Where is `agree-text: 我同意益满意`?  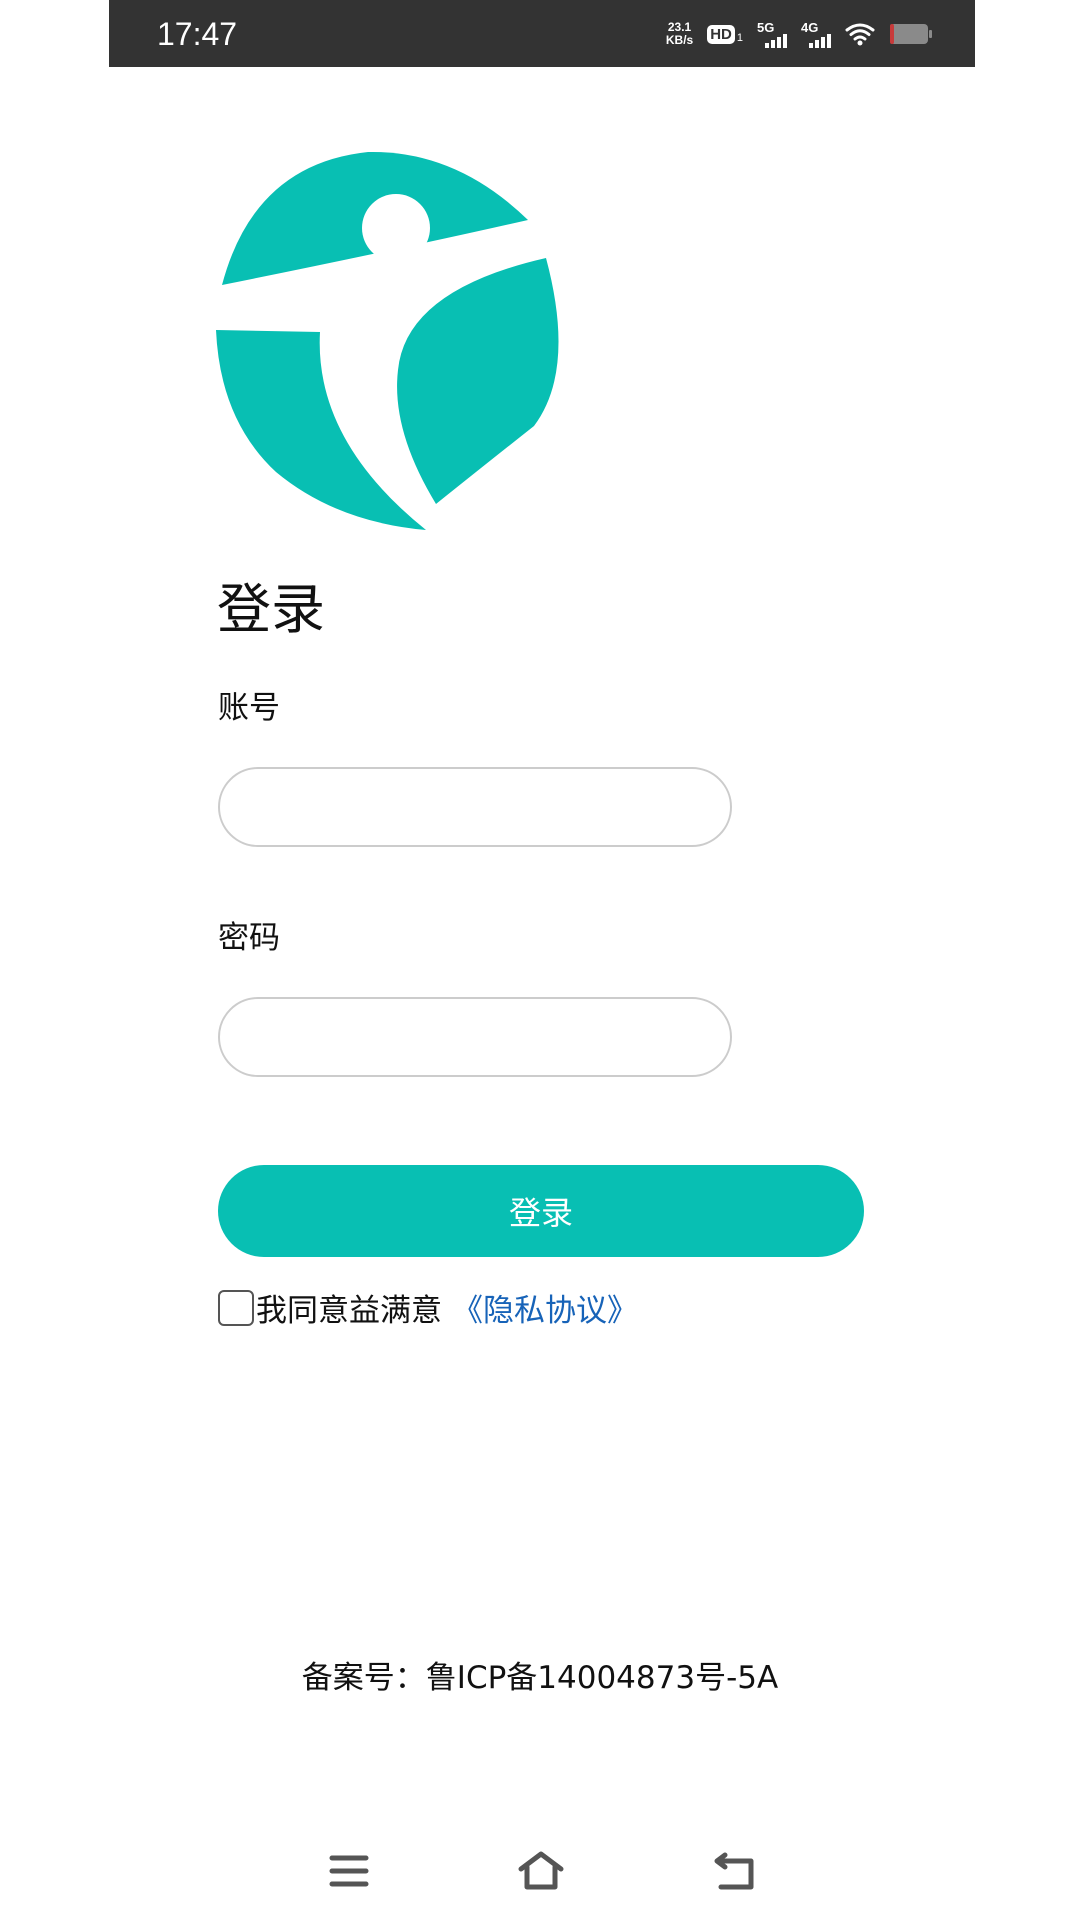
agree-text: 我同意益满意 is located at coordinates (349, 1311).